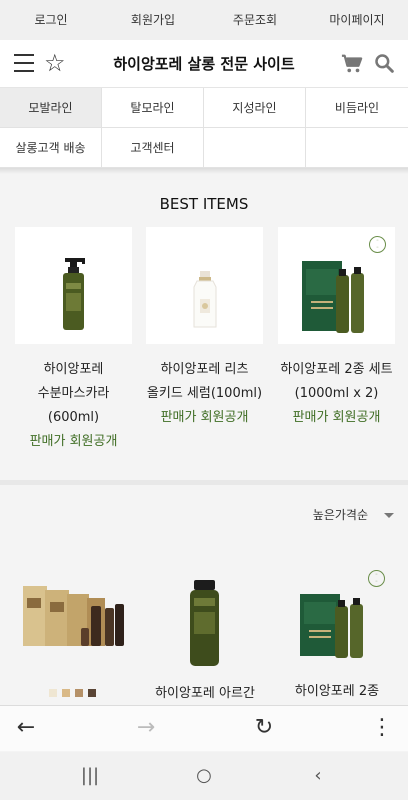  Describe the element at coordinates (255, 20) in the screenshot. I see `order-lookup-link: 주문조회` at that location.